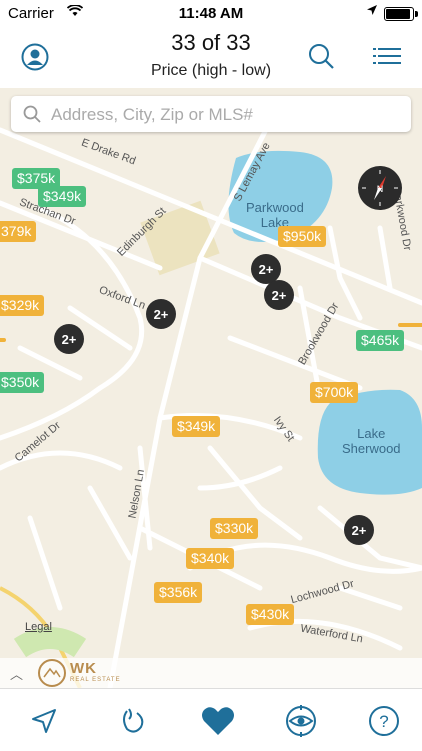 The height and width of the screenshot is (751, 422). Describe the element at coordinates (52, 673) in the screenshot. I see `brand-logo-icon` at that location.